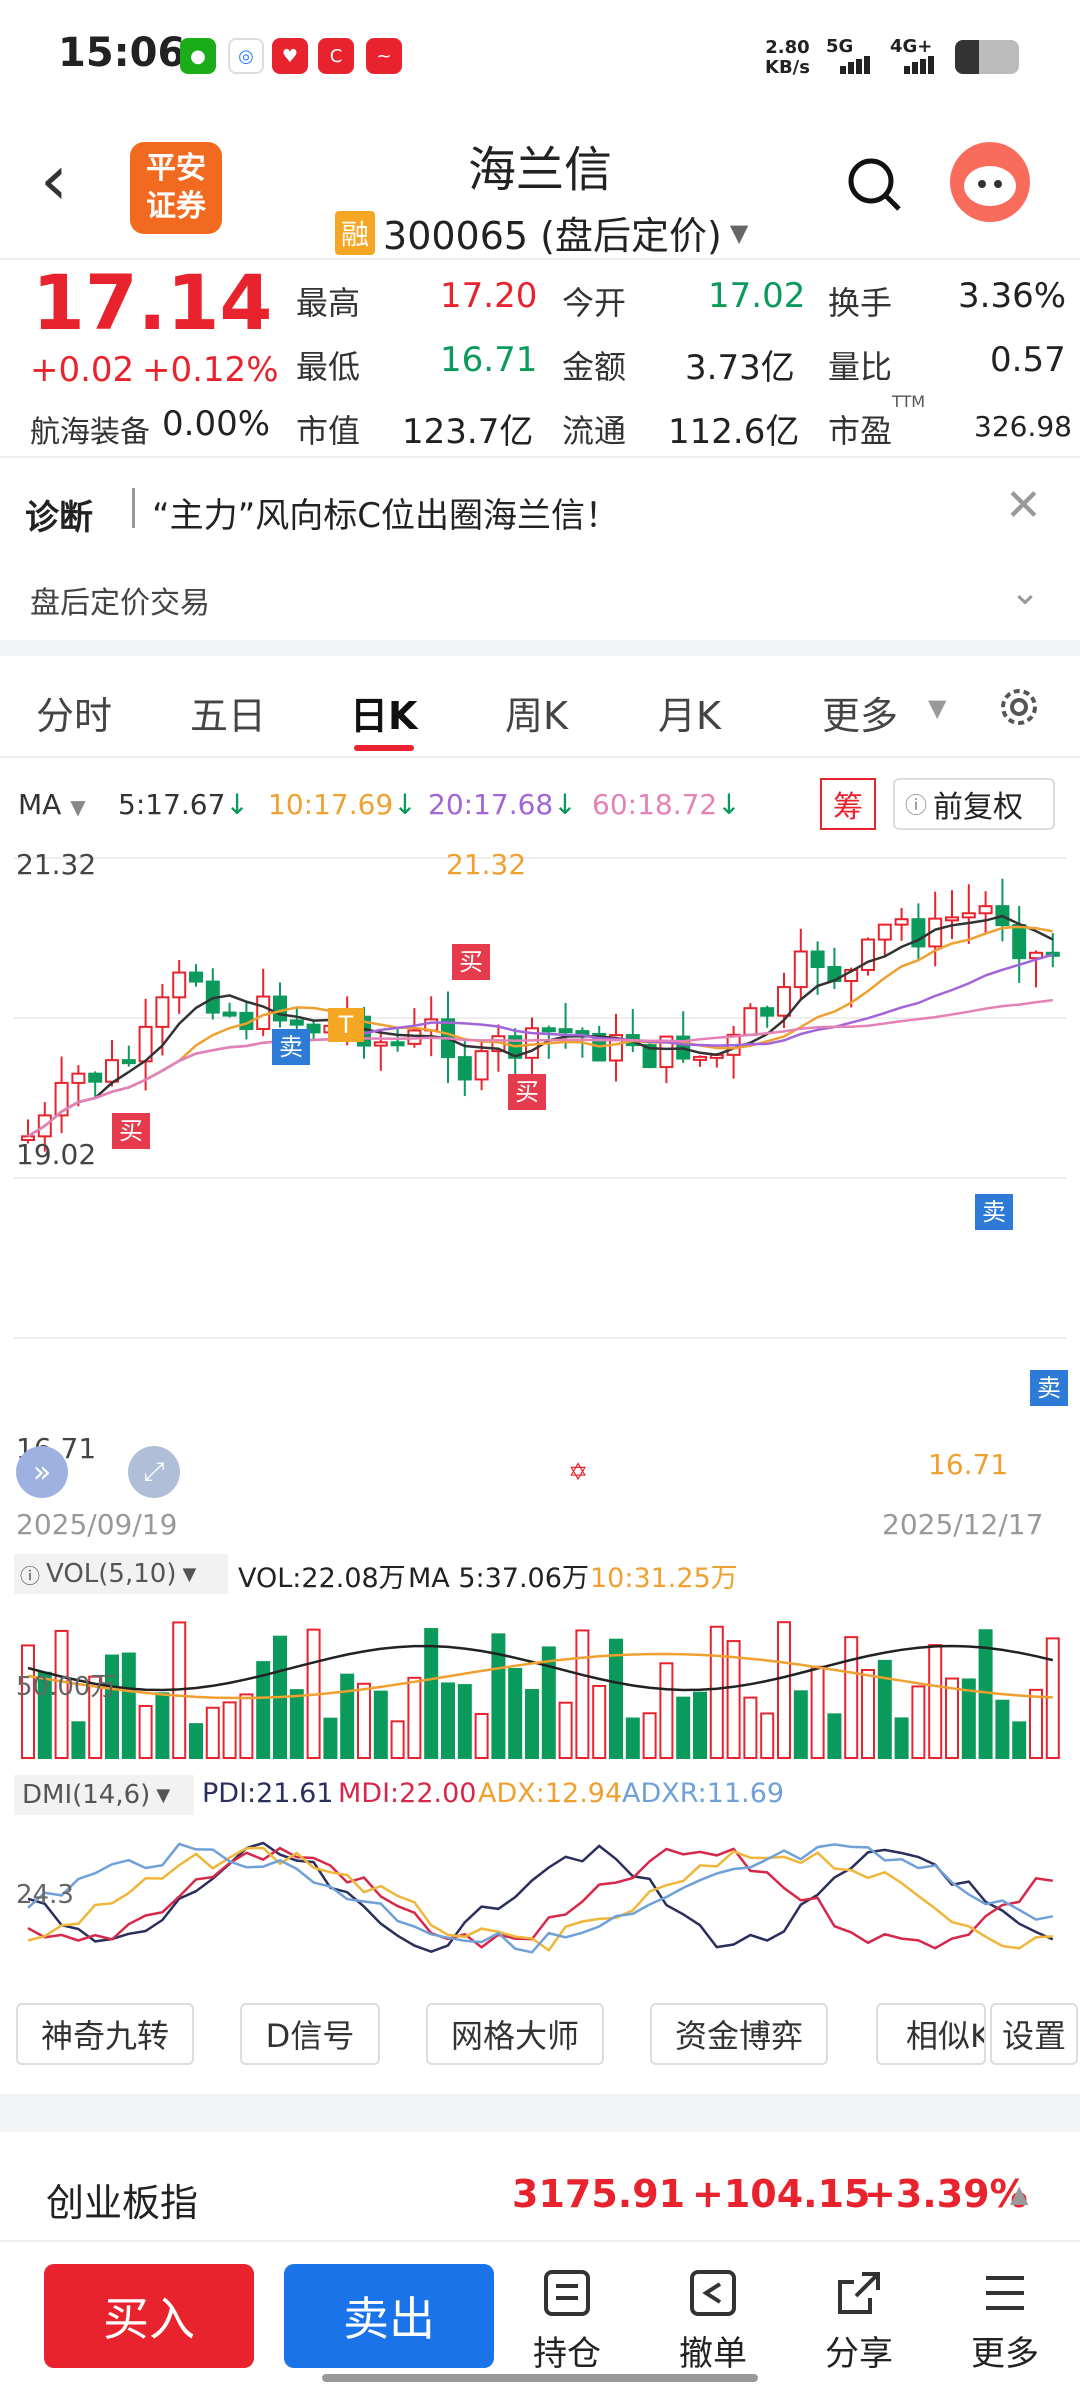 This screenshot has height=2388, width=1080. What do you see at coordinates (713, 2293) in the screenshot?
I see `undo-icon` at bounding box center [713, 2293].